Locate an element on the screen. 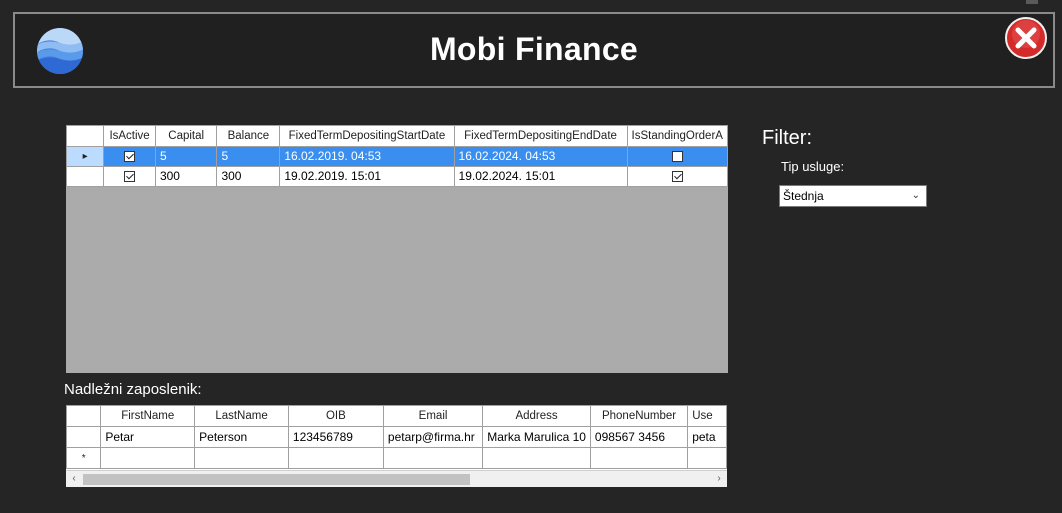  scroll-left-icon: ‹ is located at coordinates (74, 479).